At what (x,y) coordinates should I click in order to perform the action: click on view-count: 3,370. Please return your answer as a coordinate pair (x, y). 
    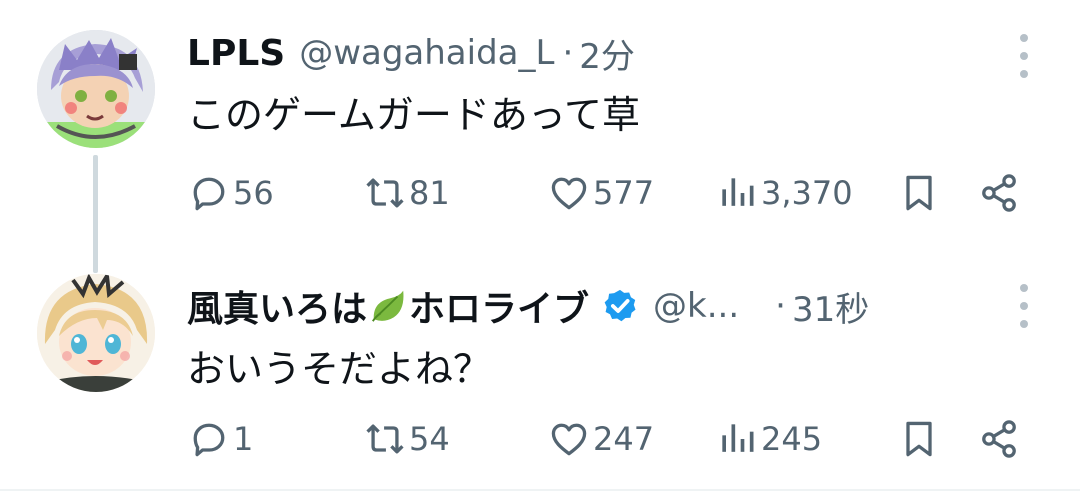
    Looking at the image, I should click on (807, 193).